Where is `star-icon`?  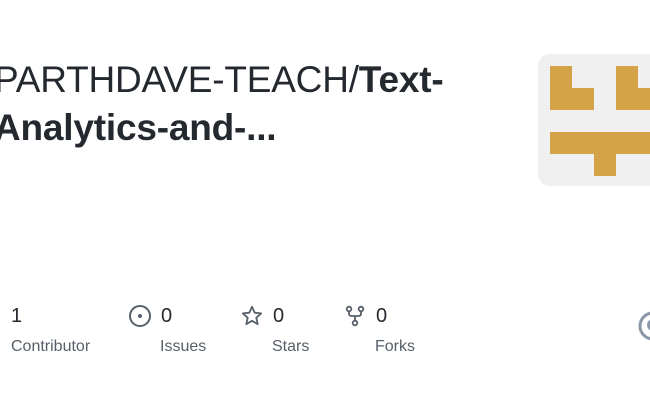 star-icon is located at coordinates (252, 315).